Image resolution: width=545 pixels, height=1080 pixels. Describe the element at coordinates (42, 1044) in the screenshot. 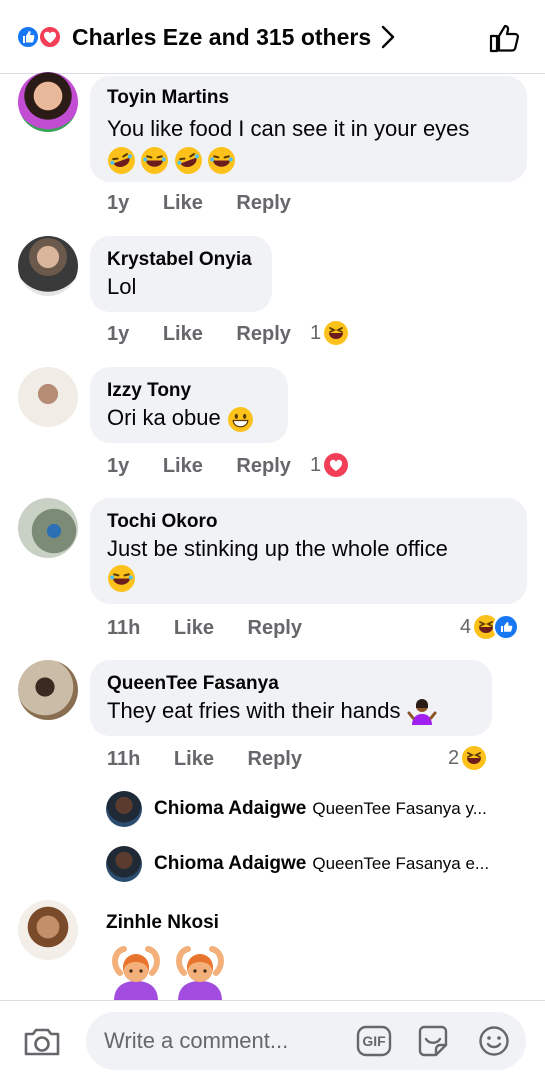

I see `camera-icon` at that location.